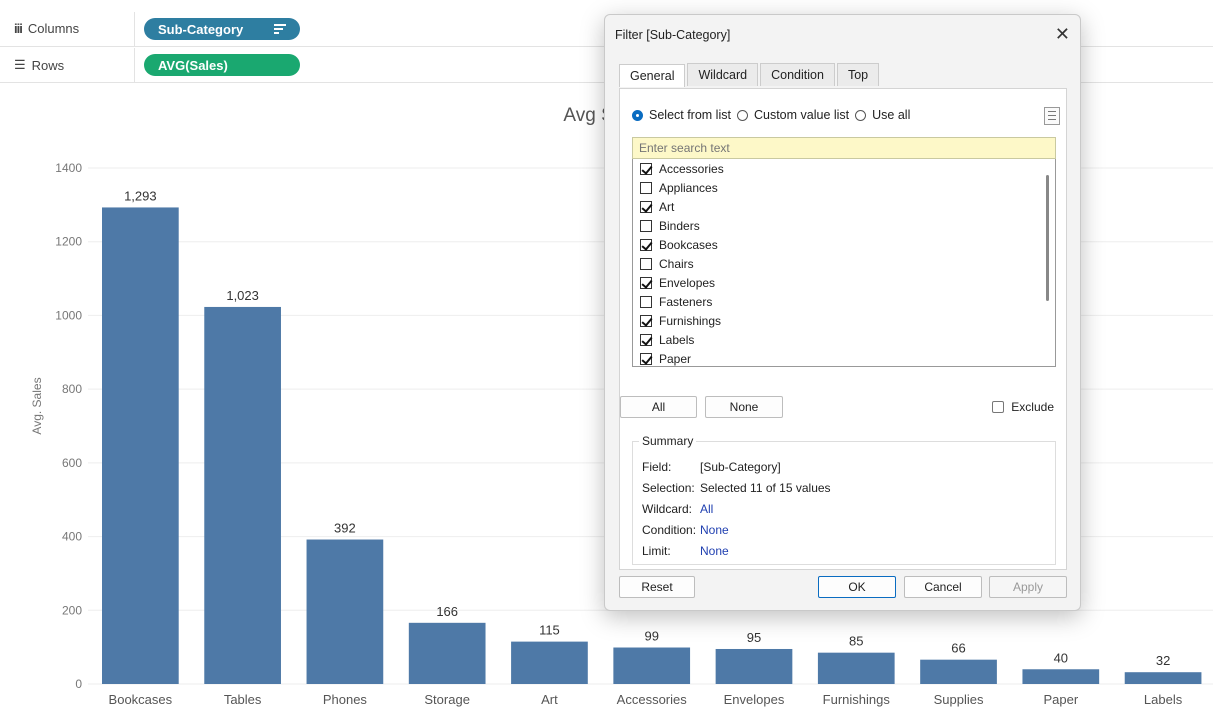  I want to click on bar-value-label: 40, so click(1061, 657).